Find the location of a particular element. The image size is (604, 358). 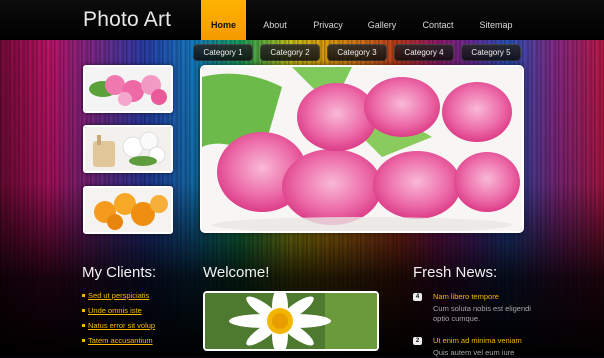

client-link-4: Tatem accusantium is located at coordinates (117, 340).